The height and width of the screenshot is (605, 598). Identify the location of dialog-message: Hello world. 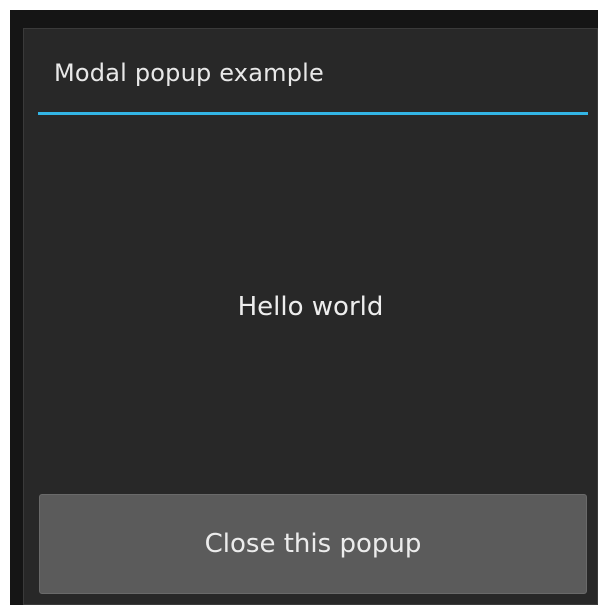
(310, 307).